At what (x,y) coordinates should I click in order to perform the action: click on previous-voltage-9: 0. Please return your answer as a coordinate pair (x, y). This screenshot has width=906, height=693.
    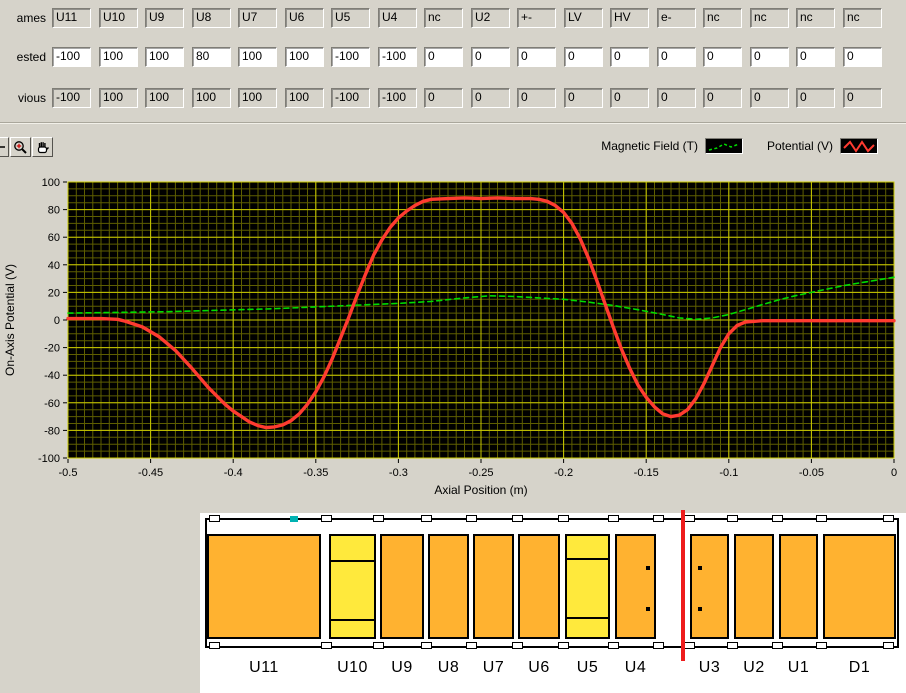
    Looking at the image, I should click on (490, 98).